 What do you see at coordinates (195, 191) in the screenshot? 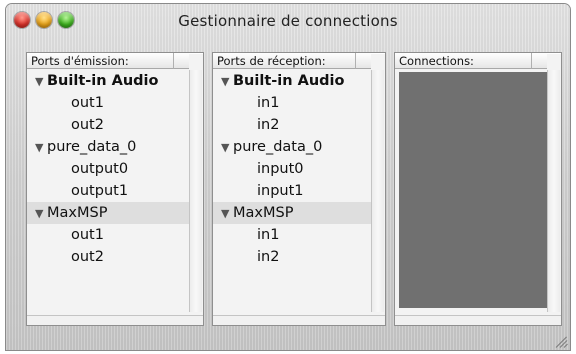
I see `emission-vertical-scrollbar` at bounding box center [195, 191].